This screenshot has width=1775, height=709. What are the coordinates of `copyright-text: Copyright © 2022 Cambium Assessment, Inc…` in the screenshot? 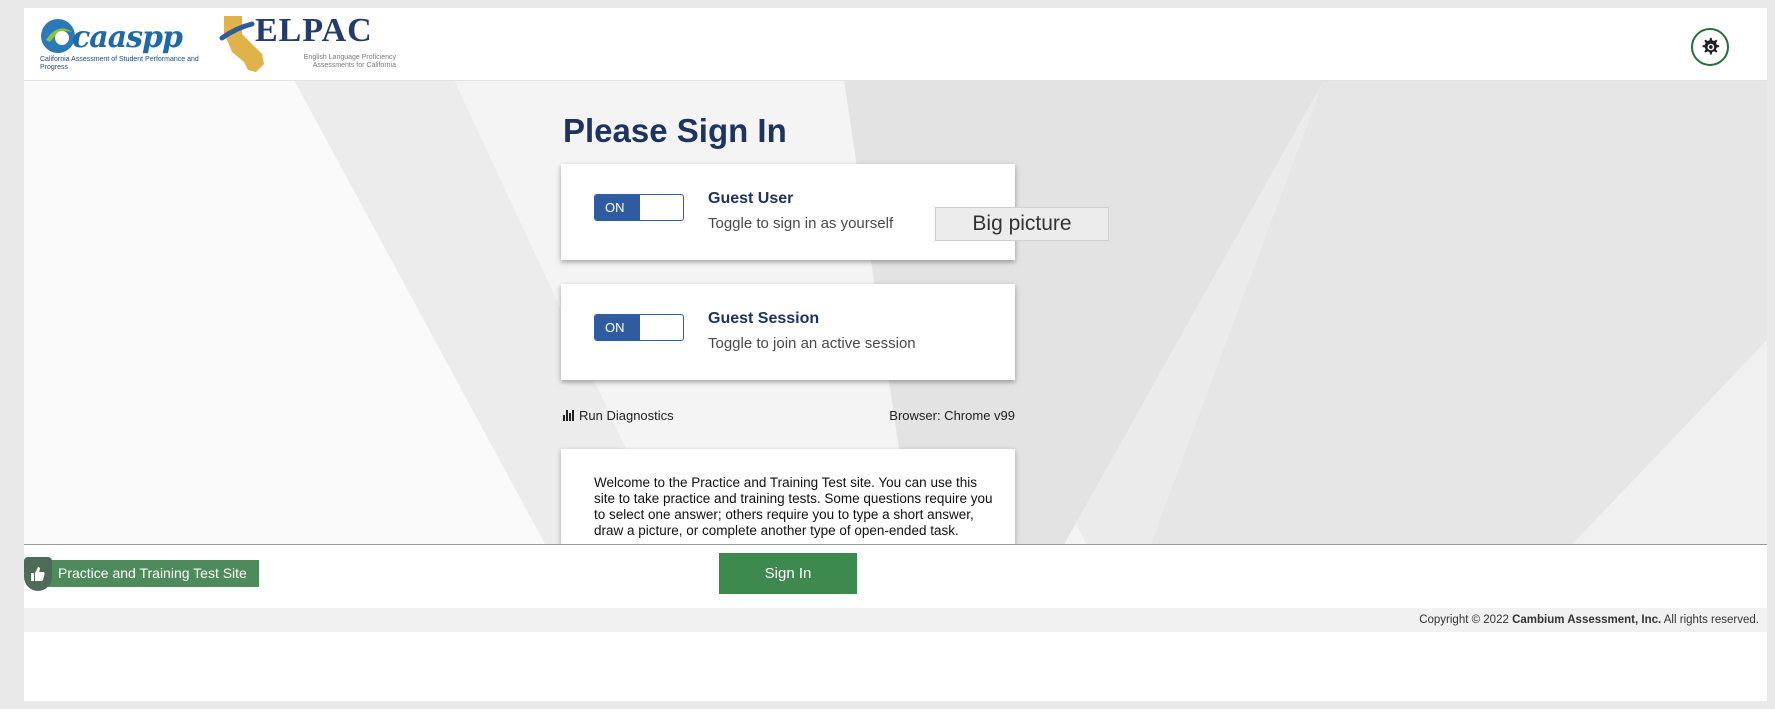 It's located at (1589, 620).